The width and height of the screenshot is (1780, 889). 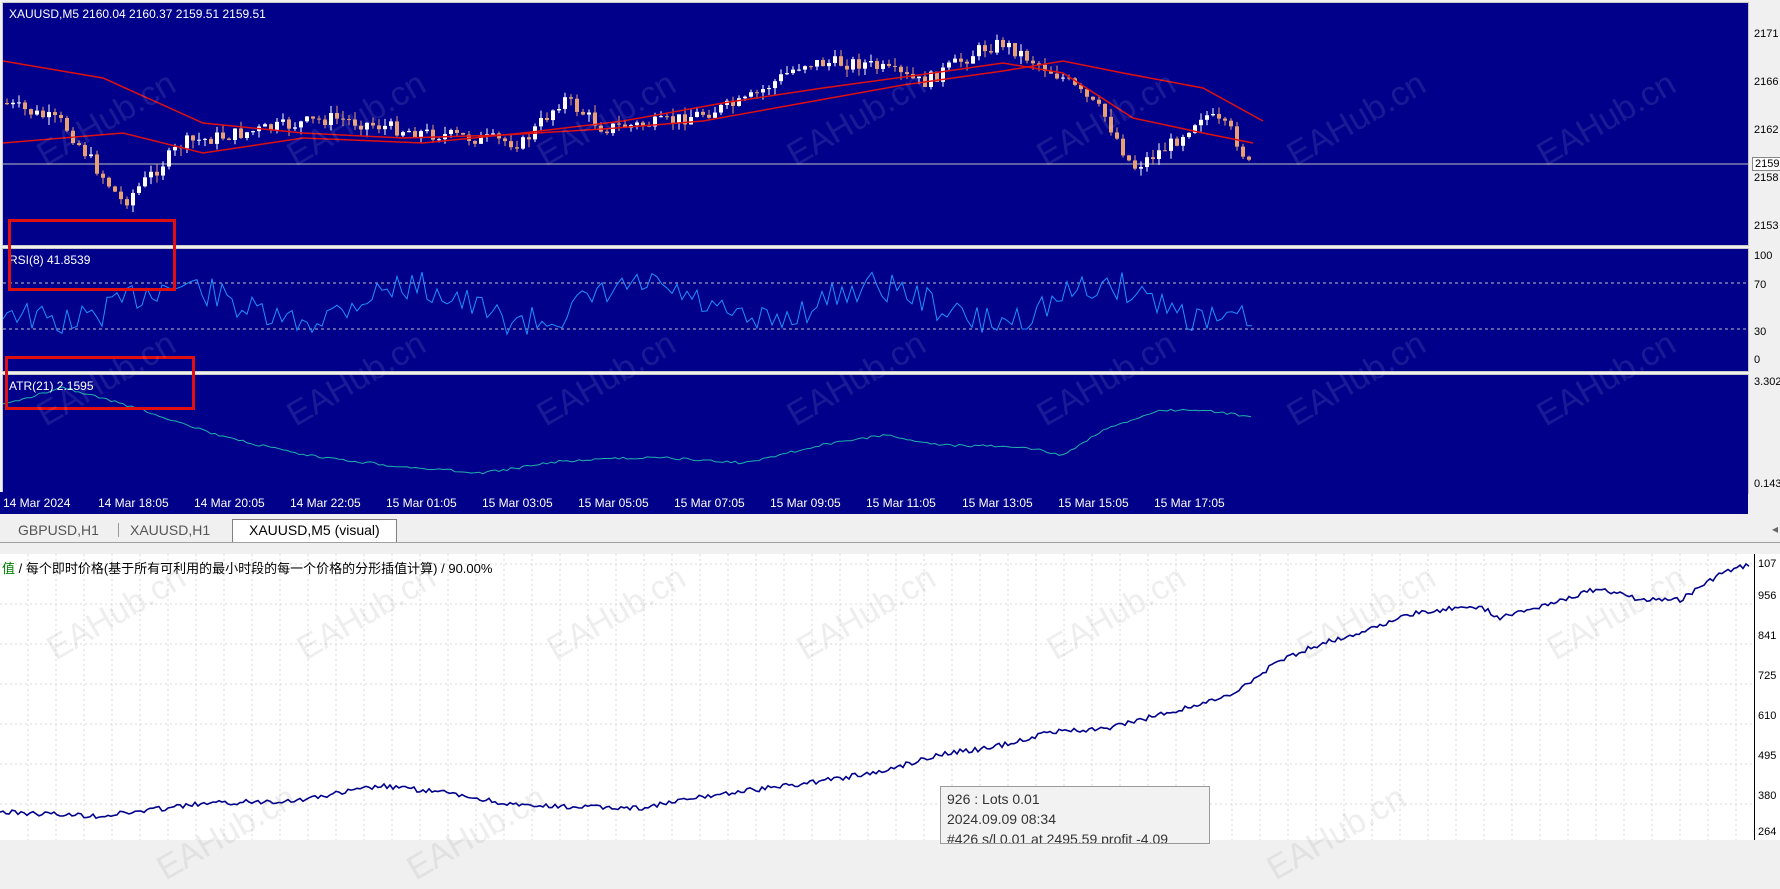 I want to click on tab-xauusd-m5-visual: XAUUSD,M5 (visual), so click(x=314, y=530).